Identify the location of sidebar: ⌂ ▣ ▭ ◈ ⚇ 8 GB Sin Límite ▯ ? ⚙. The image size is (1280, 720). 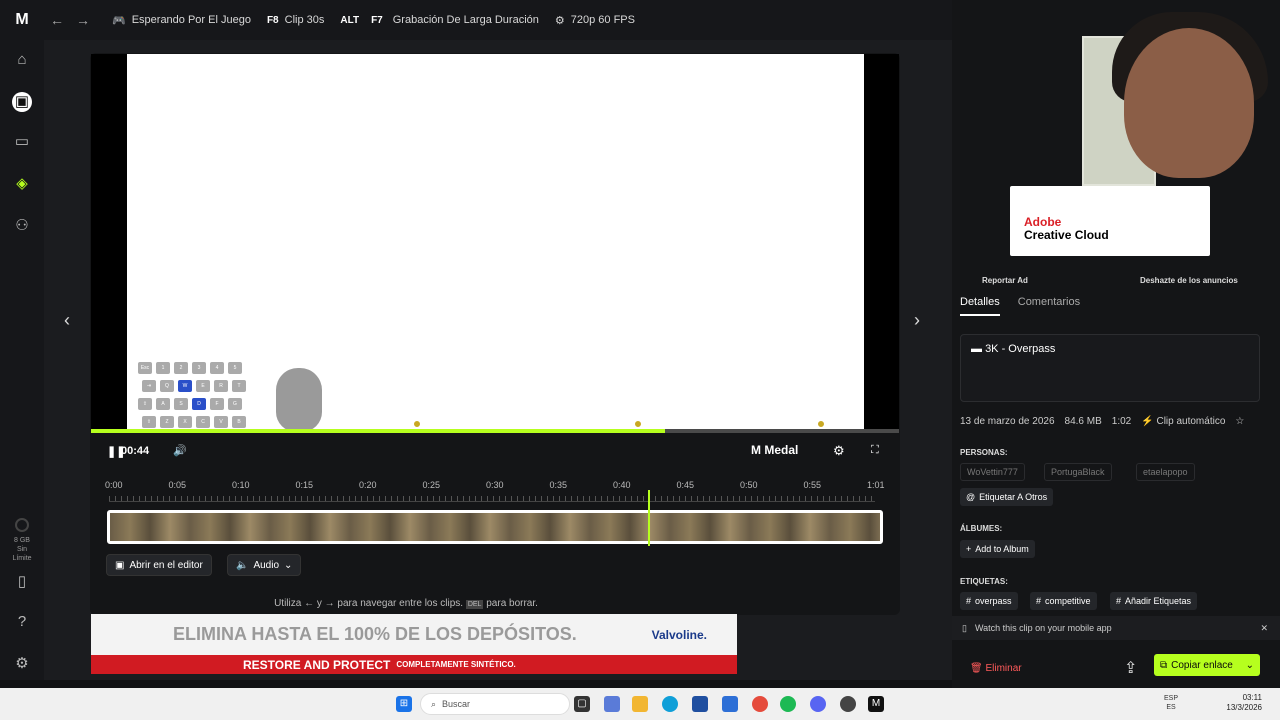
(22, 360).